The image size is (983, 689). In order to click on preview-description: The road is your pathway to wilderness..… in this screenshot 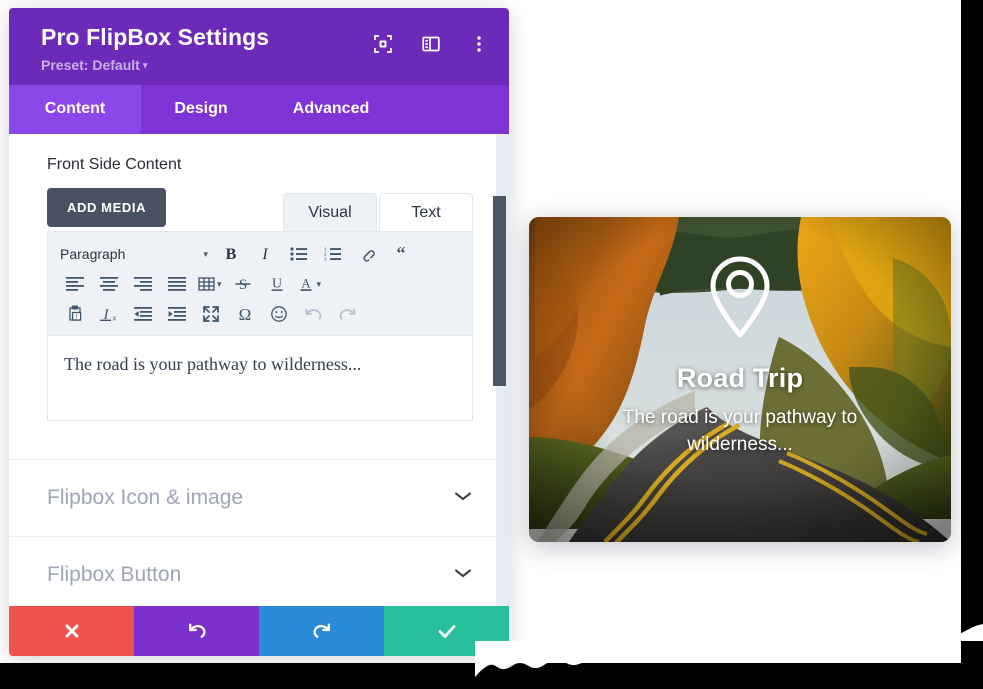, I will do `click(740, 431)`.